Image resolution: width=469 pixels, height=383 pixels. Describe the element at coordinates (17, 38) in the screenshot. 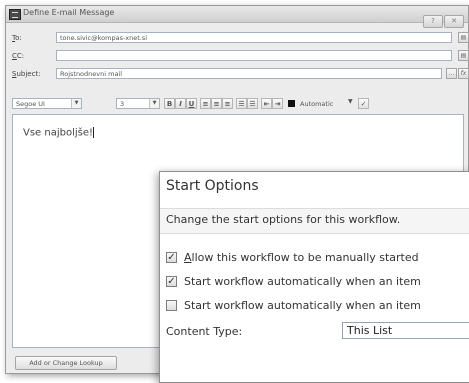

I see `to-label: To:` at that location.